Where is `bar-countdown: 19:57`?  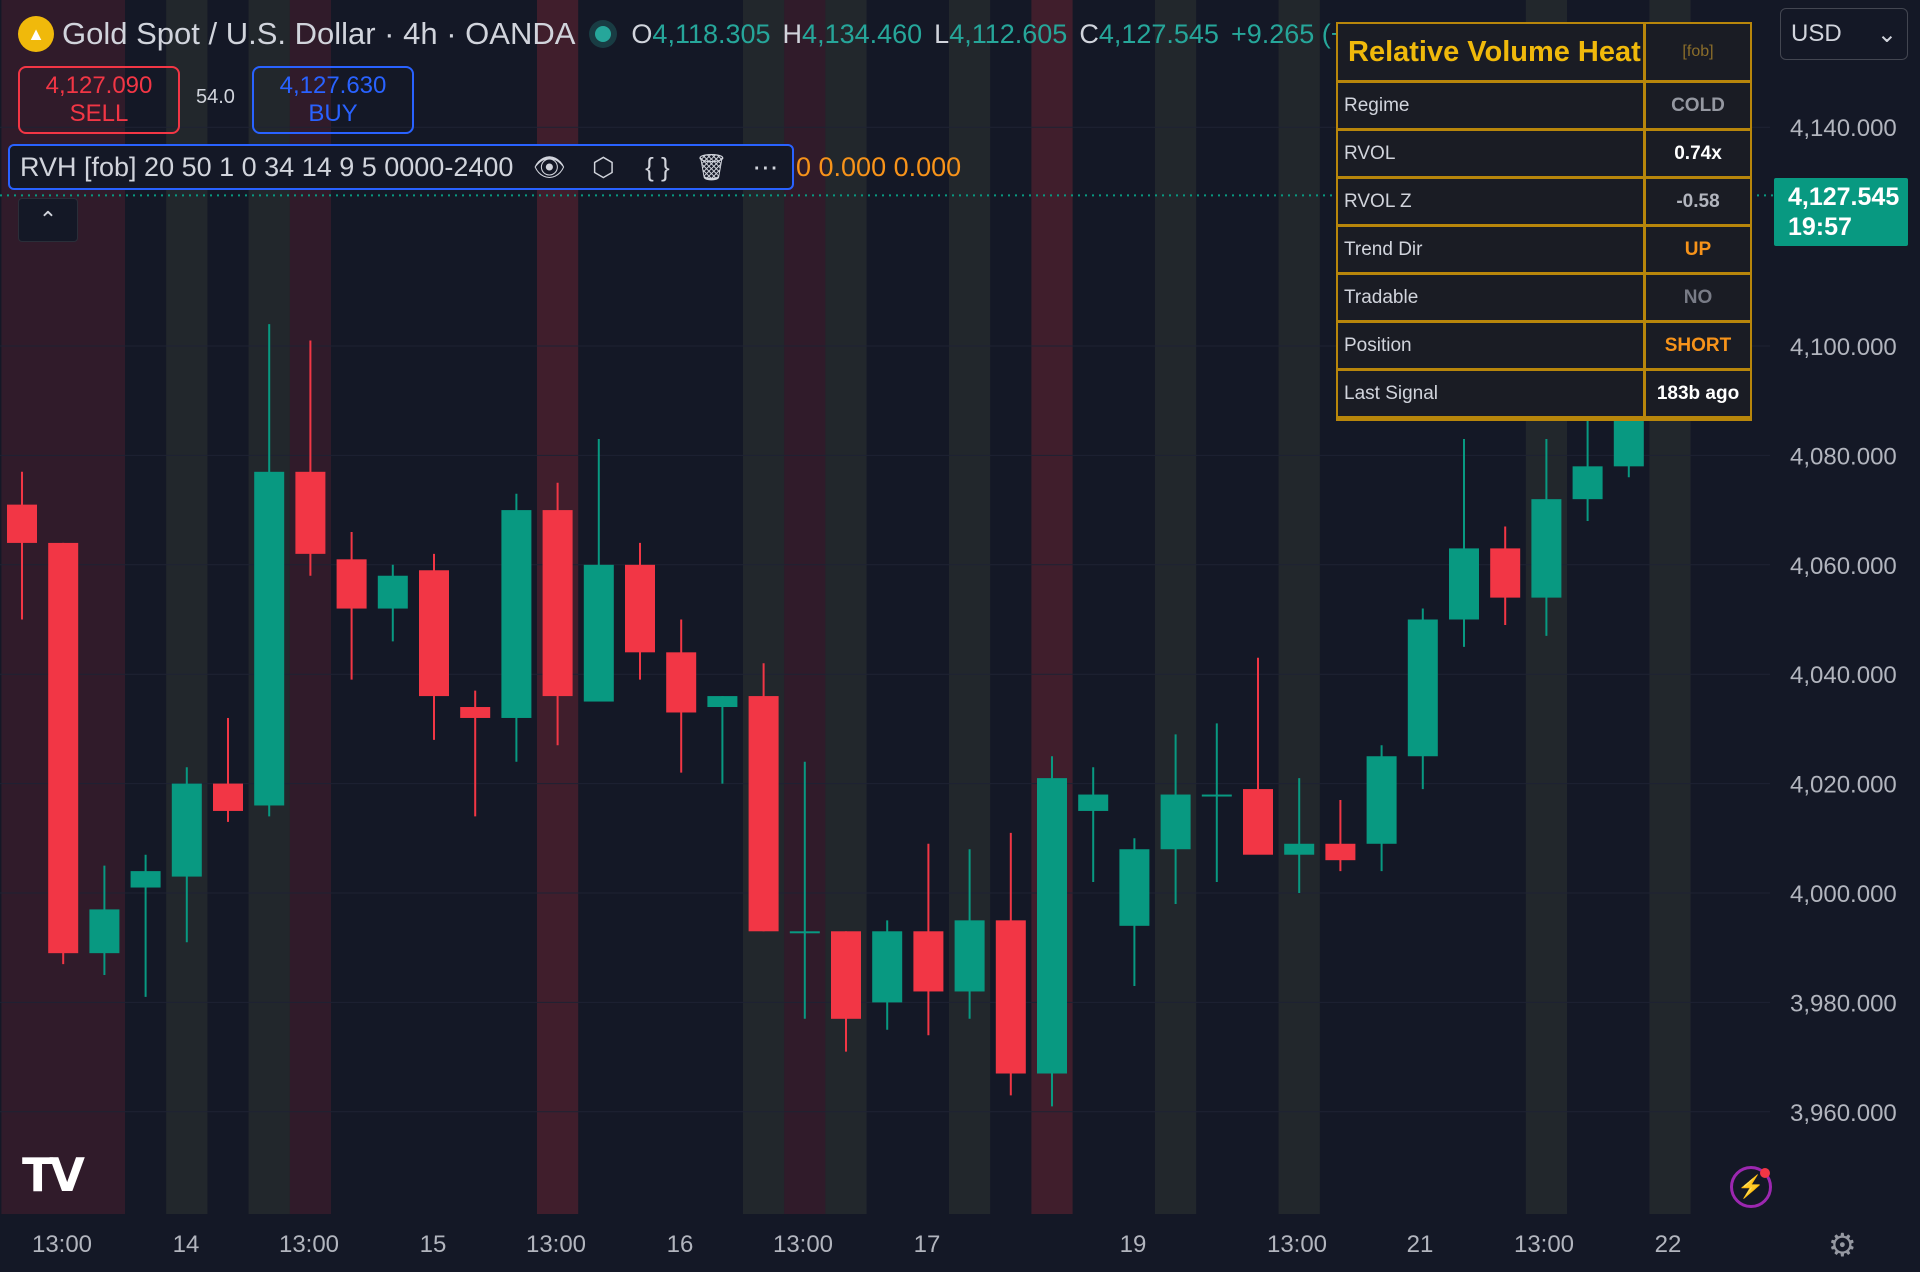 bar-countdown: 19:57 is located at coordinates (1820, 227).